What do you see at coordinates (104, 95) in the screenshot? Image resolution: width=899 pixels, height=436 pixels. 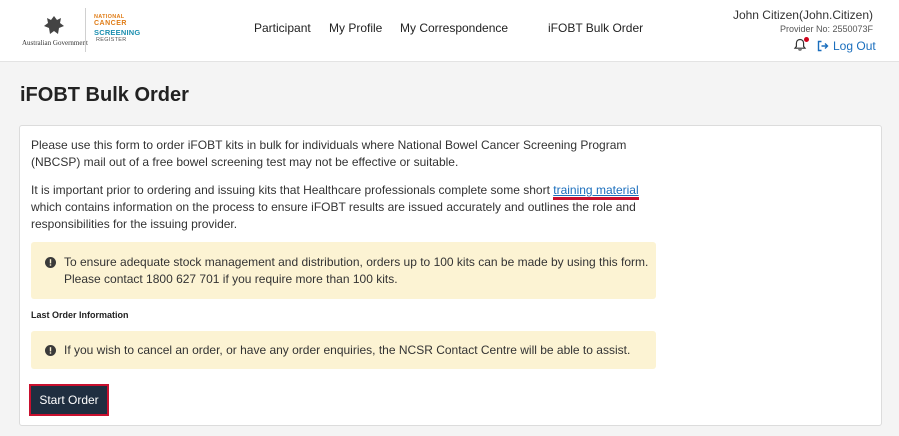 I see `page-title: iFOBT Bulk Order` at bounding box center [104, 95].